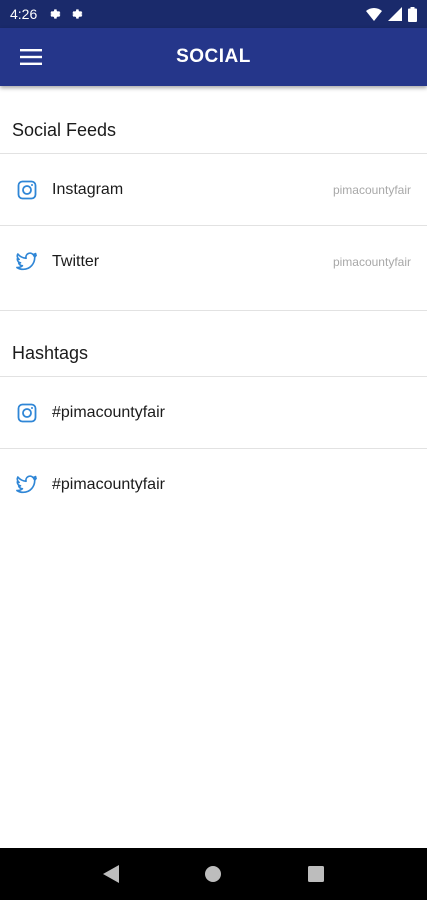 This screenshot has width=427, height=900. I want to click on instagram-handle: pimacountyfair, so click(371, 189).